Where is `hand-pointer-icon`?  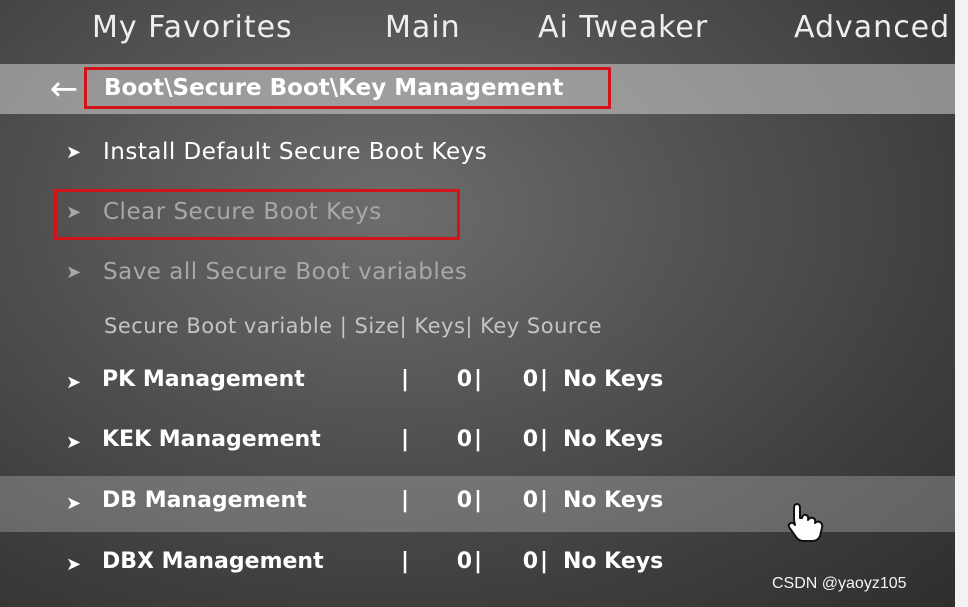 hand-pointer-icon is located at coordinates (805, 522).